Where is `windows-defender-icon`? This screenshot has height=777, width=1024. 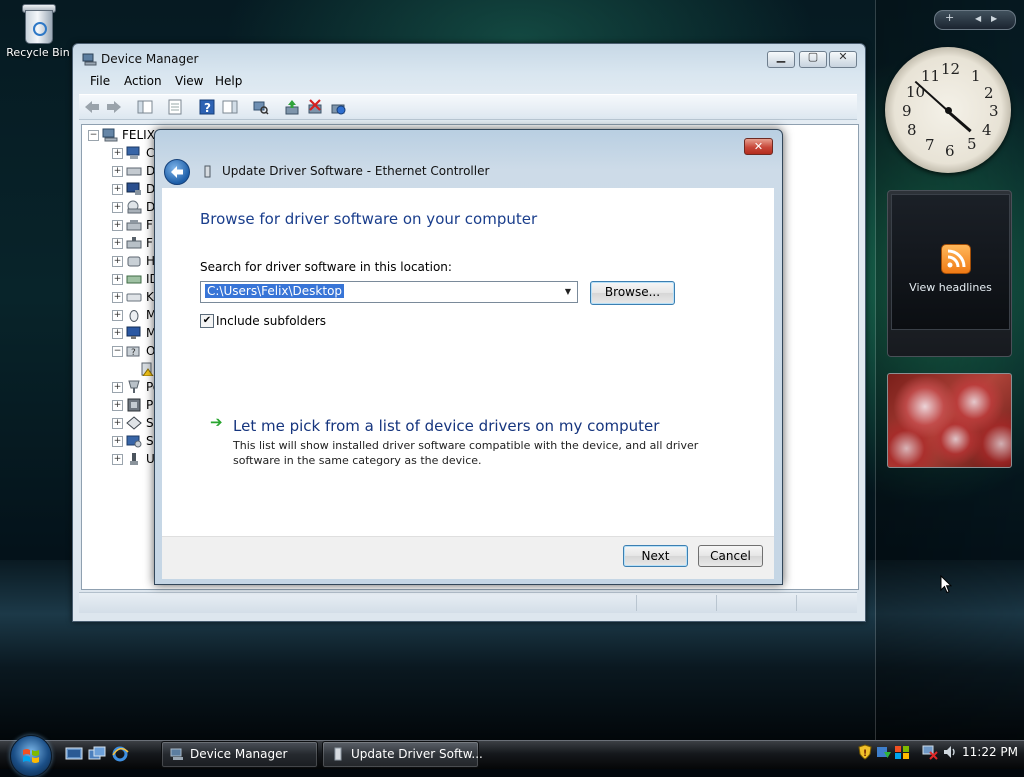 windows-defender-icon is located at coordinates (902, 752).